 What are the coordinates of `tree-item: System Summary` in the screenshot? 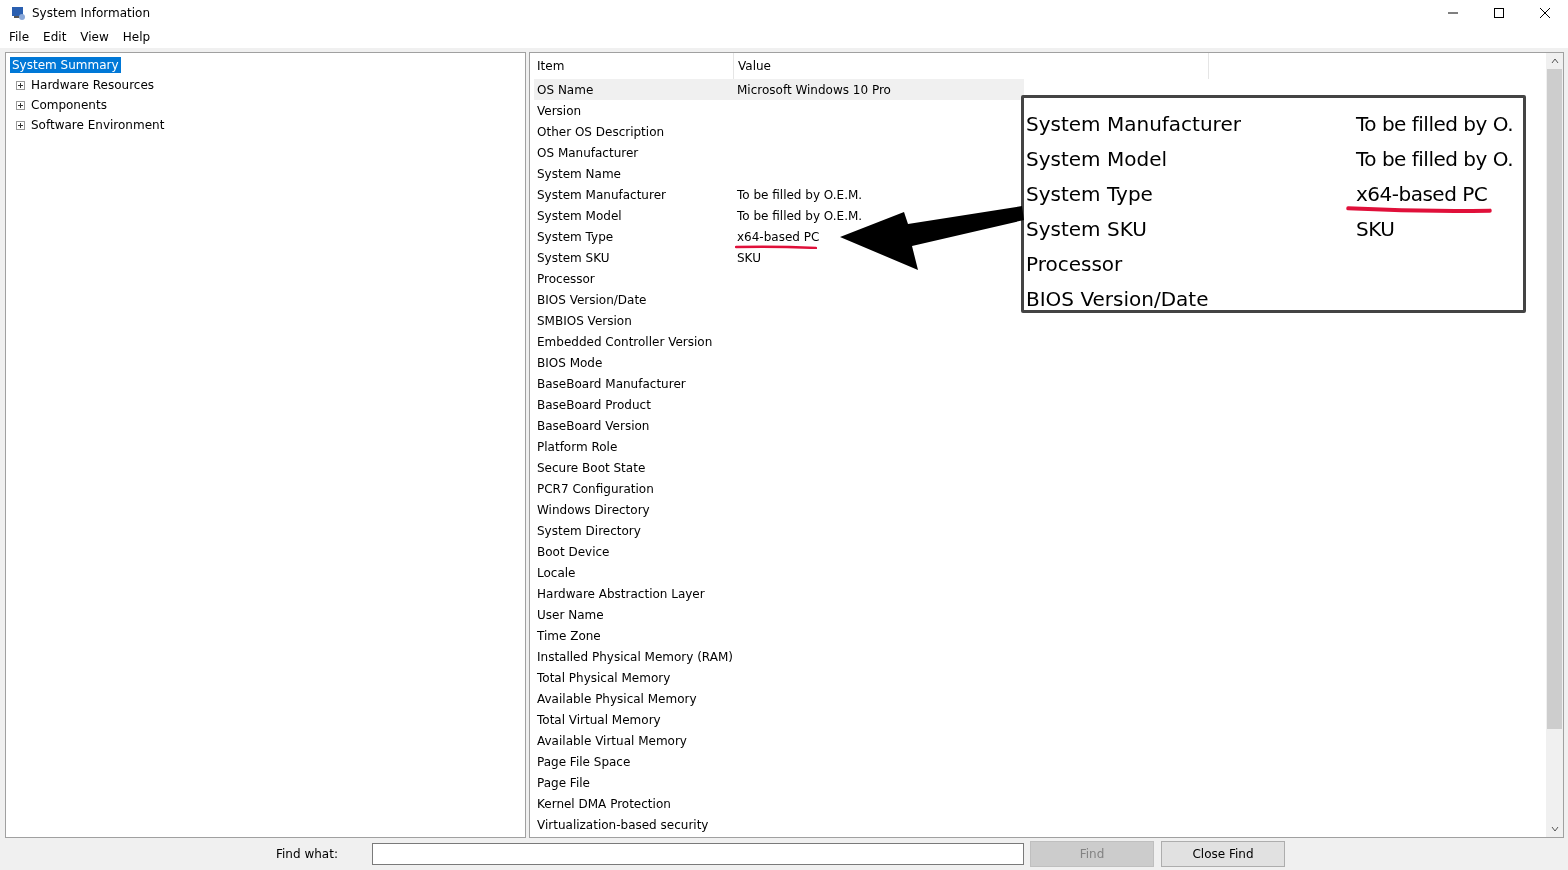 It's located at (65, 65).